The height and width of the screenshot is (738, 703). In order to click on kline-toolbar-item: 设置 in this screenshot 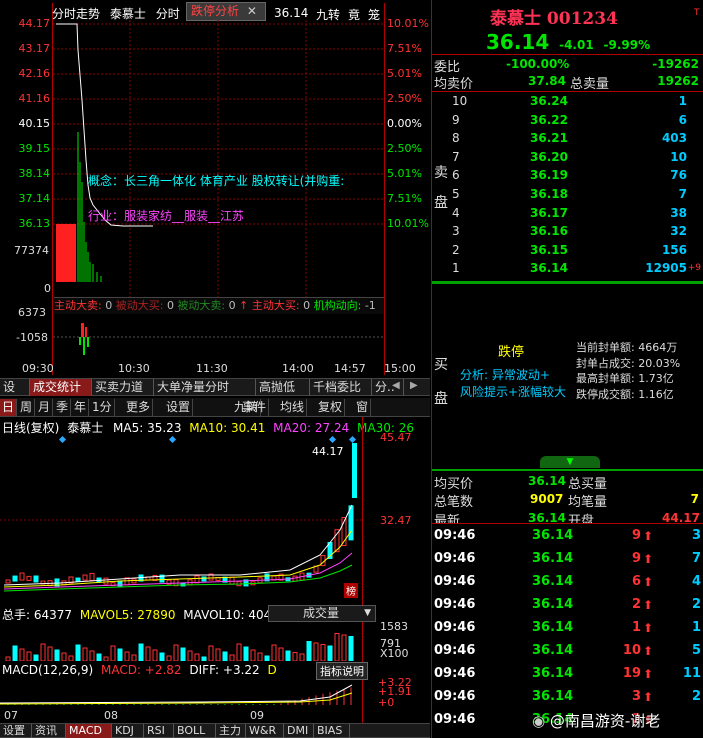, I will do `click(179, 407)`.